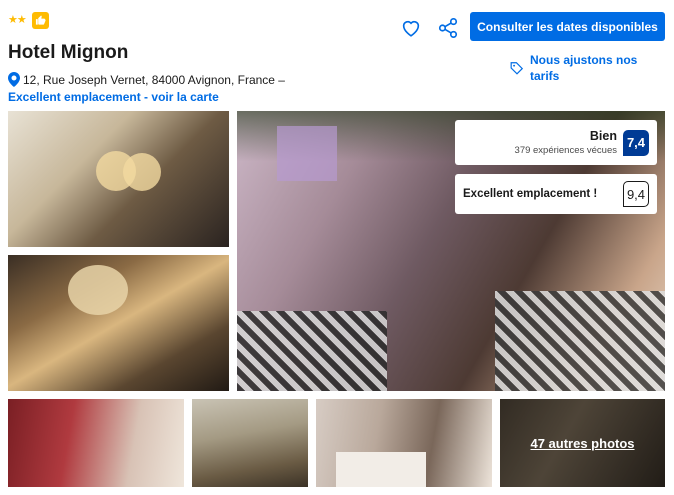  Describe the element at coordinates (567, 26) in the screenshot. I see `check-availability-button: Consulter les dates disponibles` at that location.